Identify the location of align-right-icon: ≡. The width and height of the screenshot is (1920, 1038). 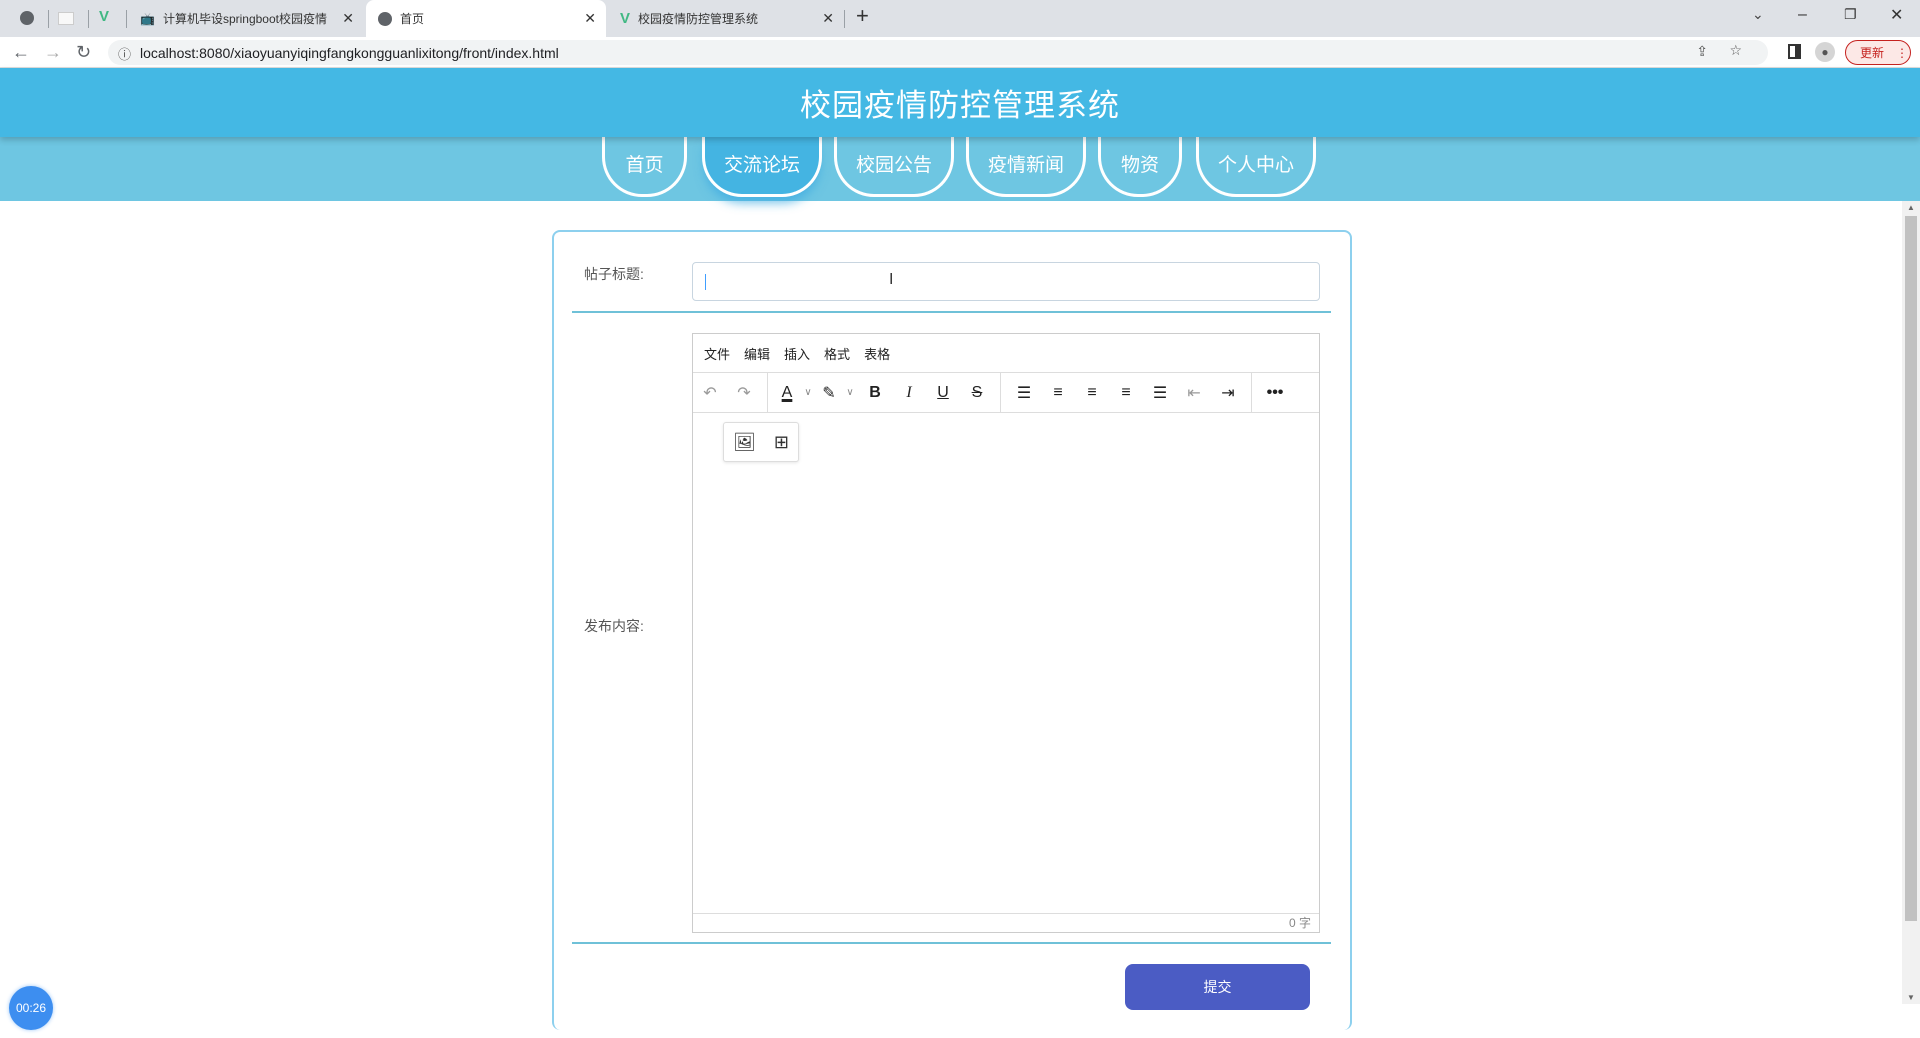
(1126, 393).